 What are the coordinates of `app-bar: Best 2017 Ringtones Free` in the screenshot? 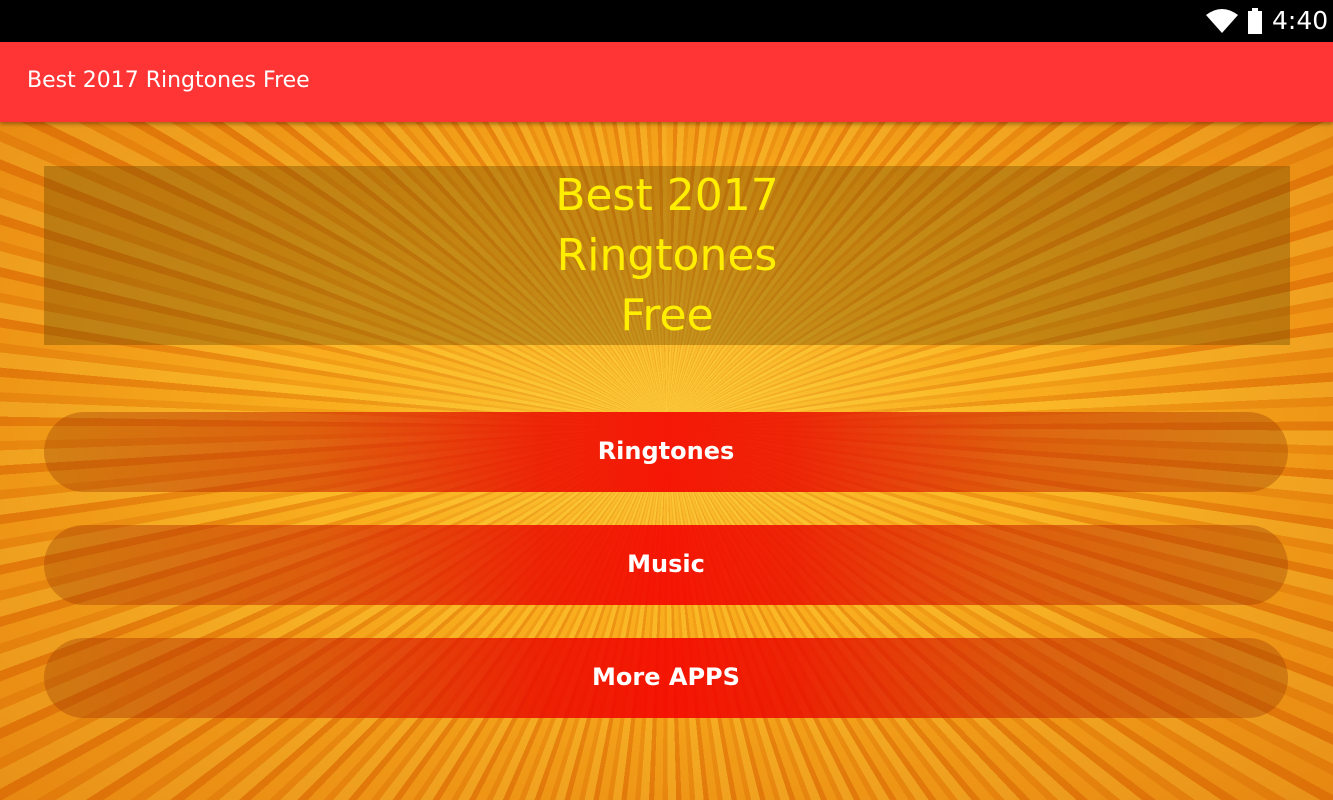 It's located at (666, 82).